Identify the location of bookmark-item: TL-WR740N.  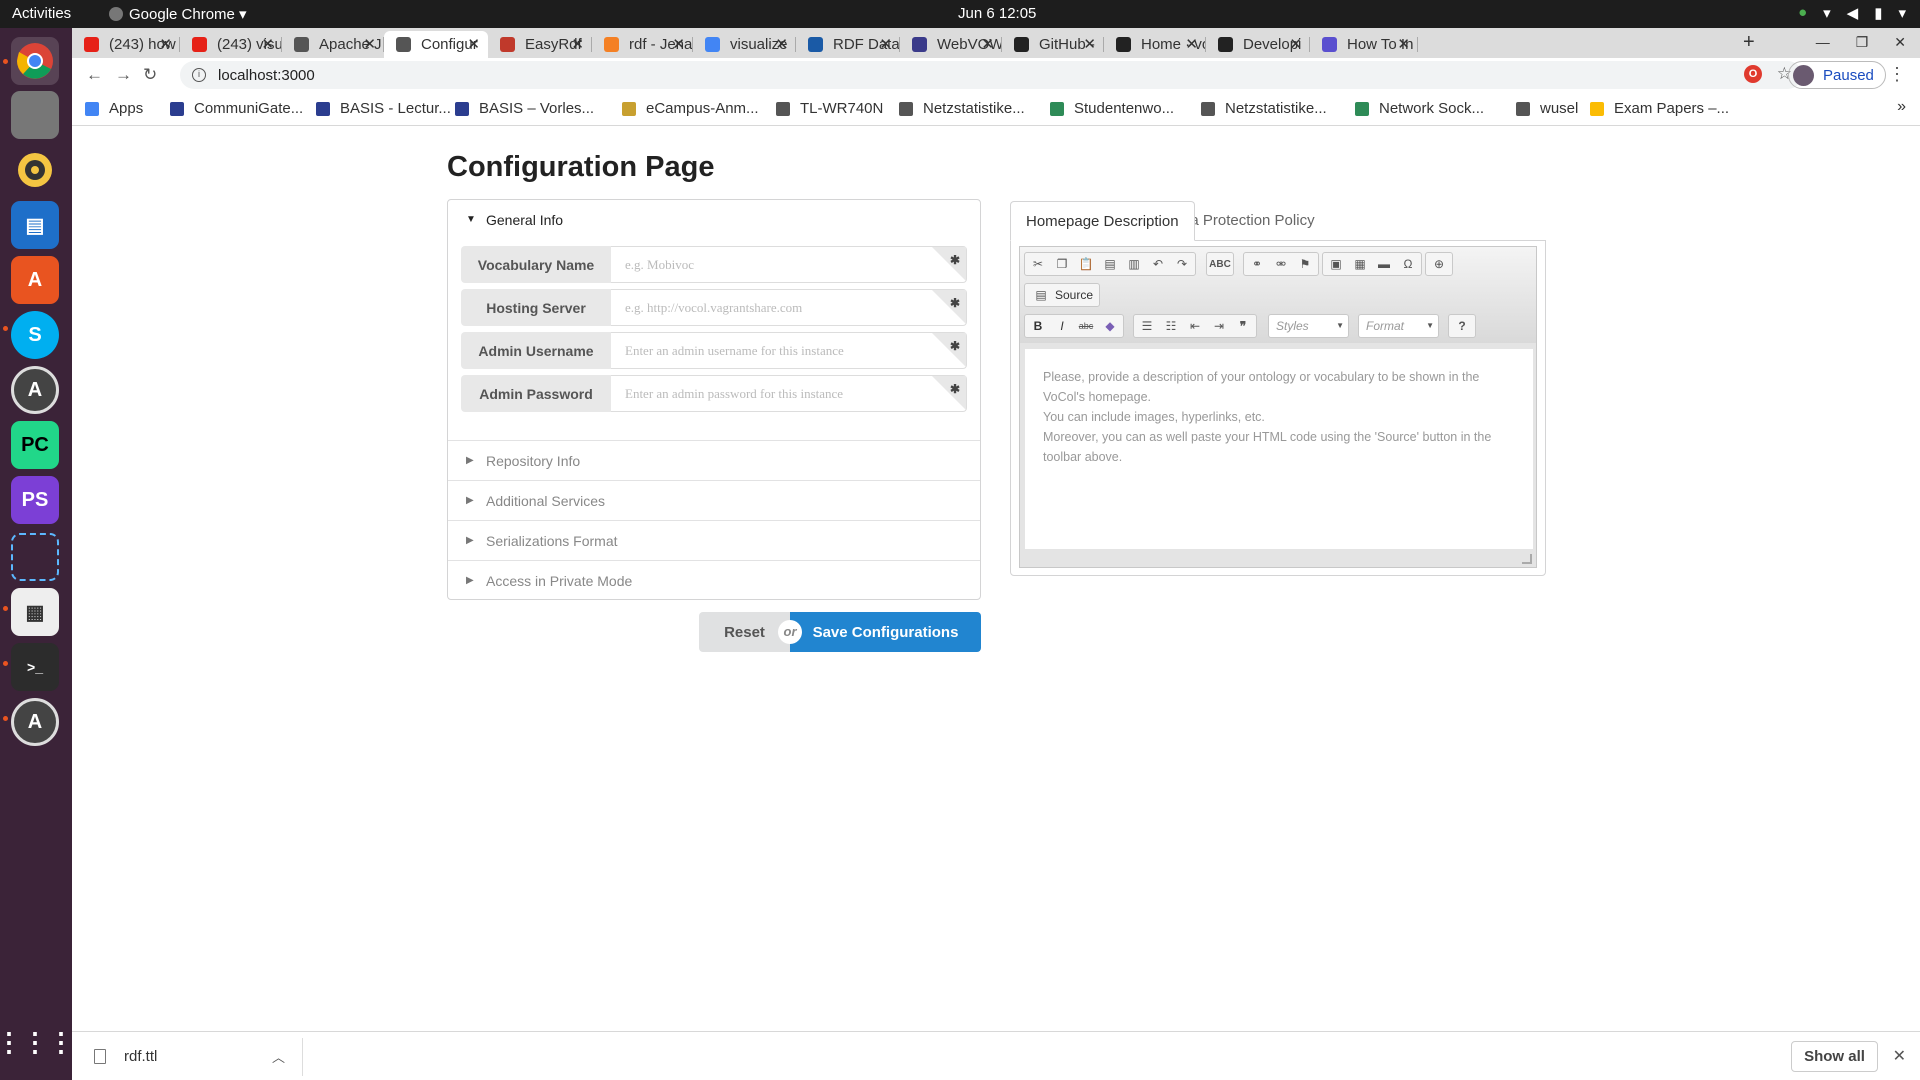
(829, 108).